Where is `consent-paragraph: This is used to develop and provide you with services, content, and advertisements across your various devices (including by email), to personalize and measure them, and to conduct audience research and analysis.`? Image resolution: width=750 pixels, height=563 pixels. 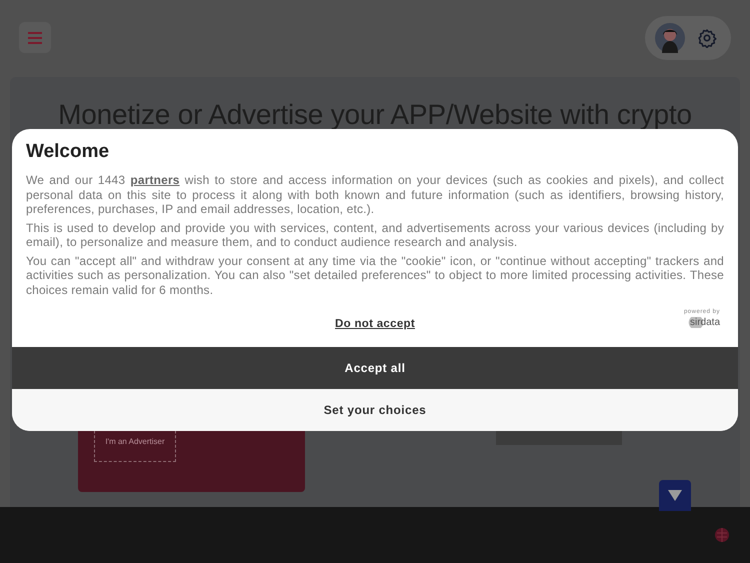 consent-paragraph: This is used to develop and provide you with services, content, and advertisements across your various devices (including by email), to personalize and measure them, and to conduct audience research and analysis. is located at coordinates (375, 235).